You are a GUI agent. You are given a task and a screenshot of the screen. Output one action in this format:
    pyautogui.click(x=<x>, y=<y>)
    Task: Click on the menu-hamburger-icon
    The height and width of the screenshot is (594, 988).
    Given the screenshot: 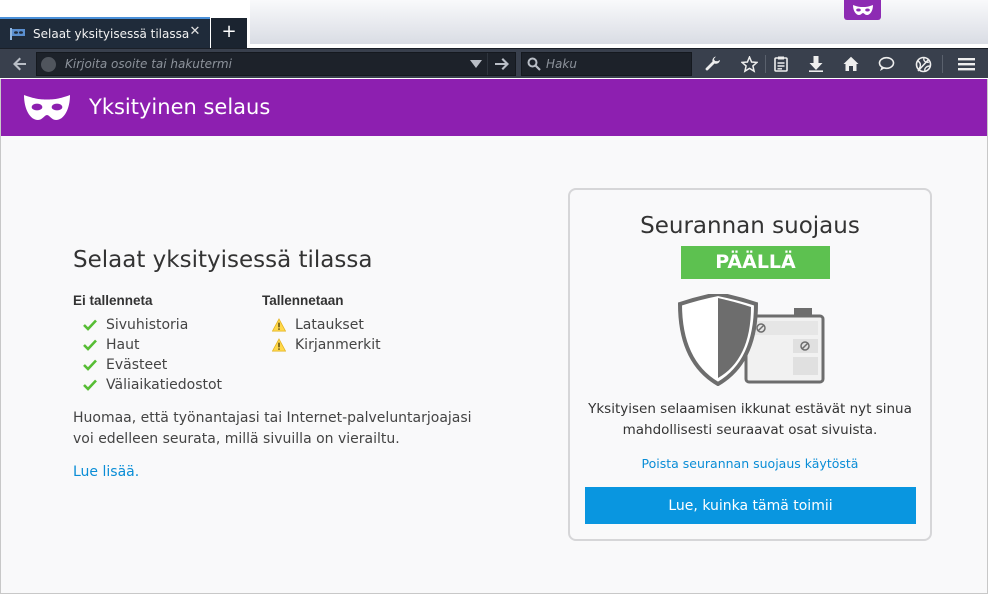 What is the action you would take?
    pyautogui.click(x=966, y=64)
    